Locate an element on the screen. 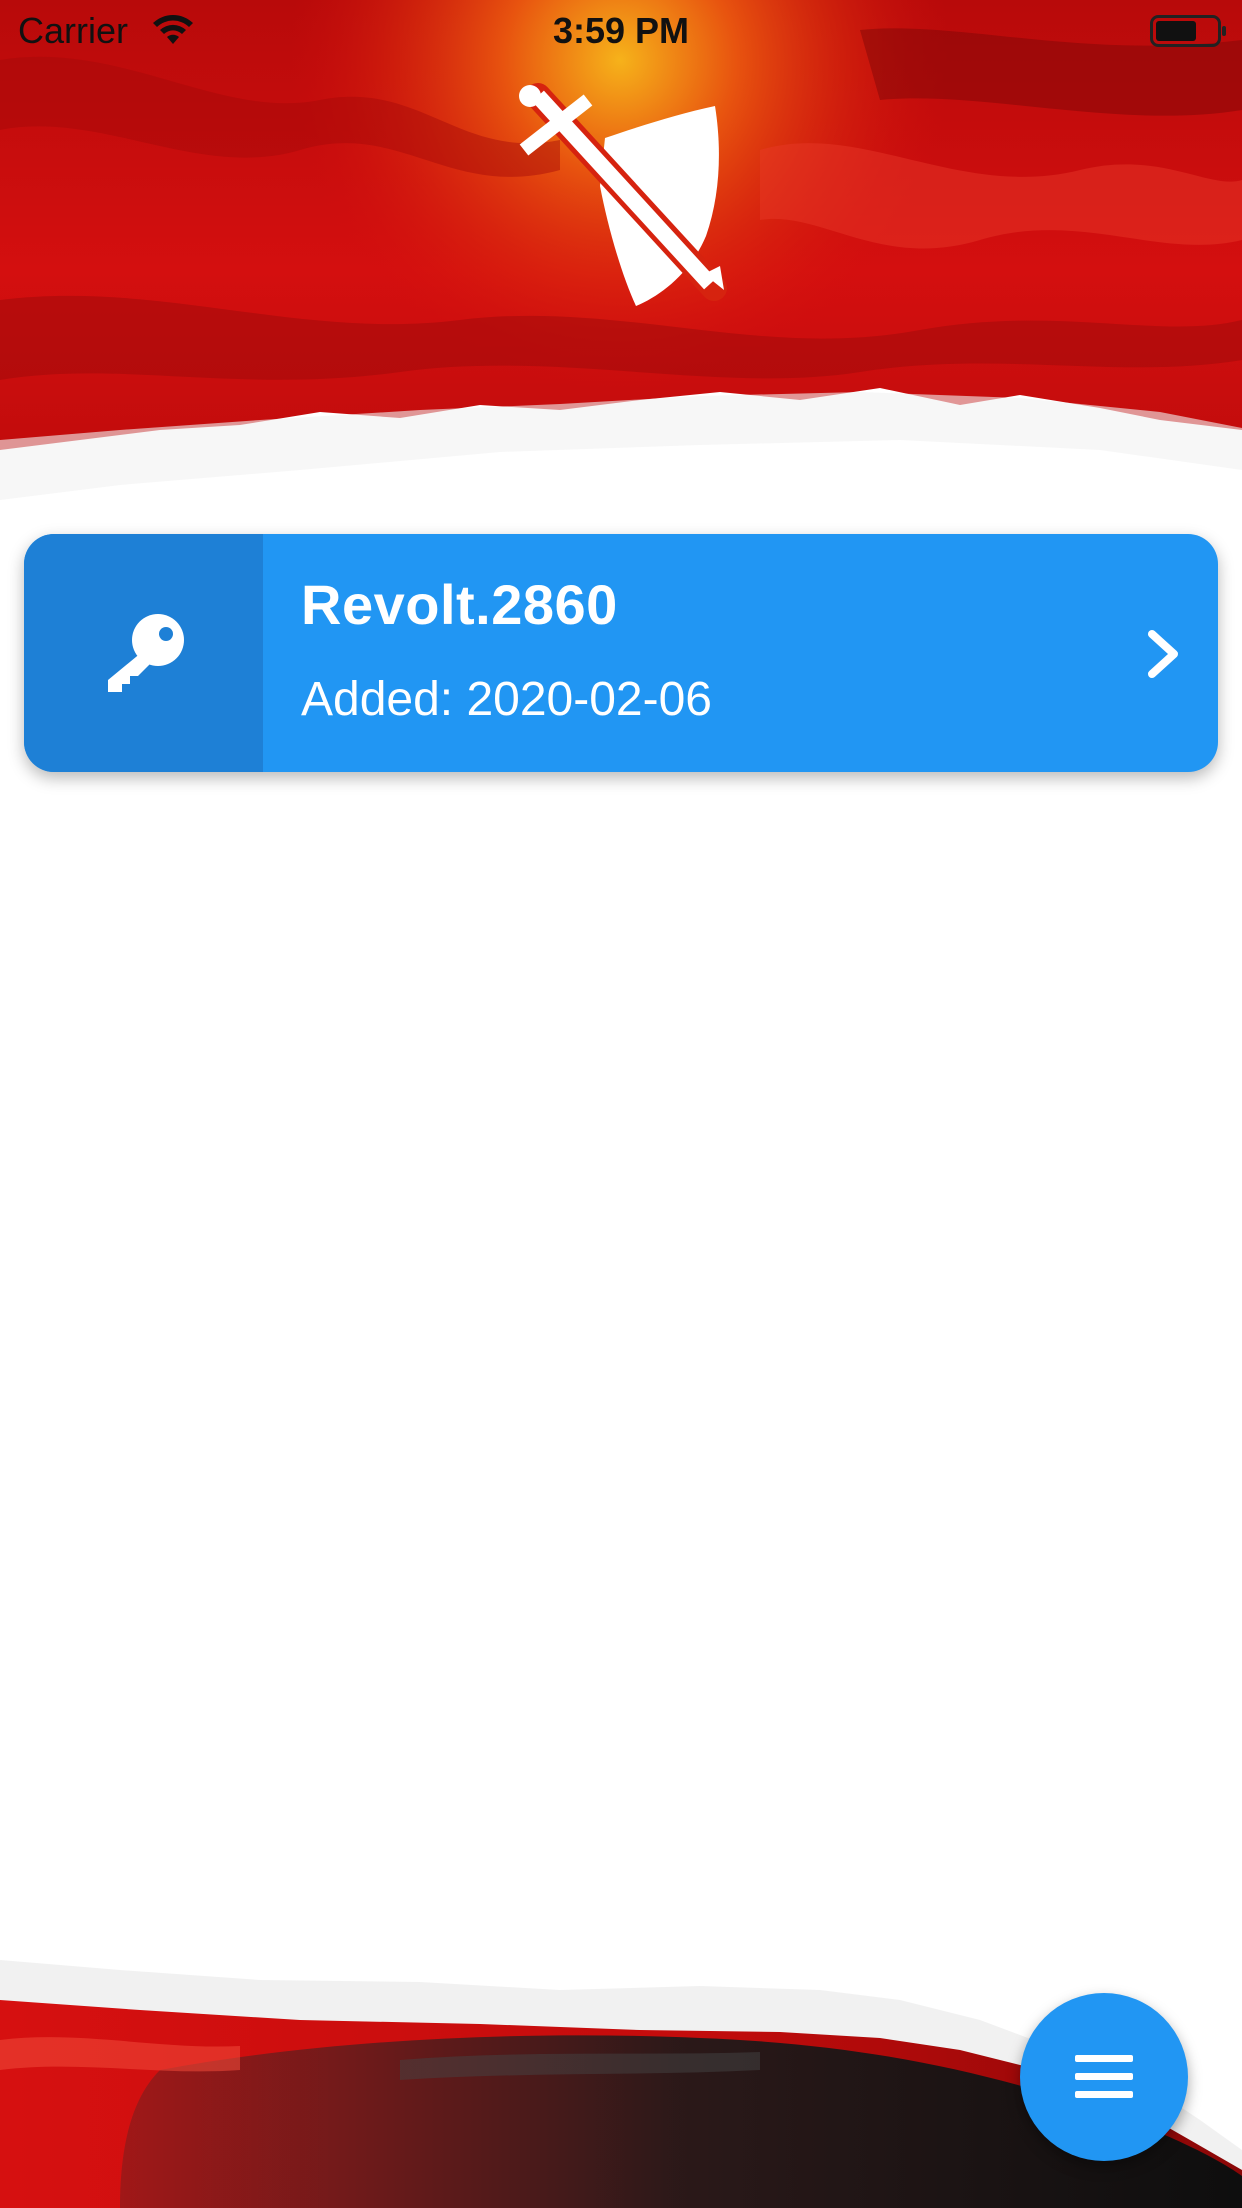 Image resolution: width=1242 pixels, height=2208 pixels. account-card: Revolt.2860 Added: 2020-02-06 is located at coordinates (621, 653).